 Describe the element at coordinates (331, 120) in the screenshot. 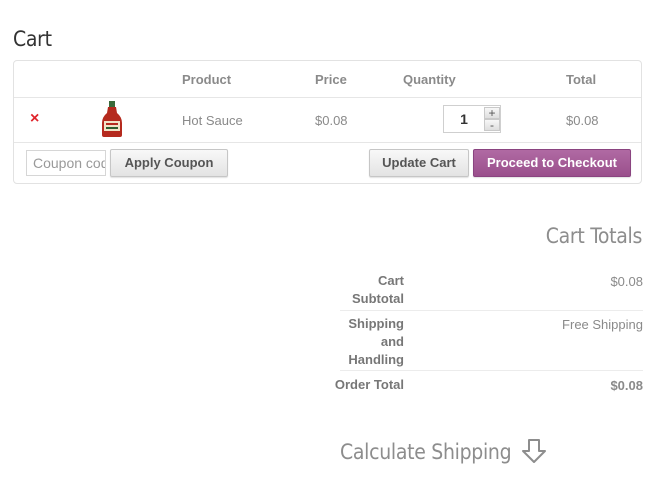

I see `product-price: $0.08` at that location.